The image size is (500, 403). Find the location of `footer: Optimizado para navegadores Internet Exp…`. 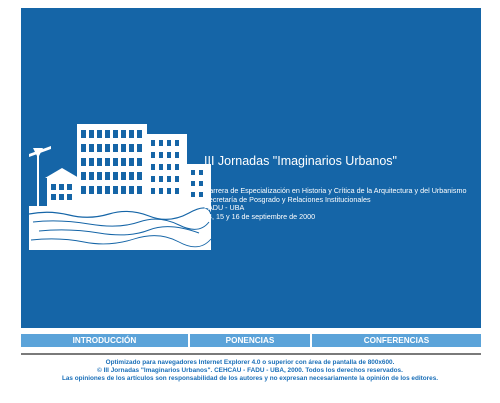

footer: Optimizado para navegadores Internet Exp… is located at coordinates (250, 371).